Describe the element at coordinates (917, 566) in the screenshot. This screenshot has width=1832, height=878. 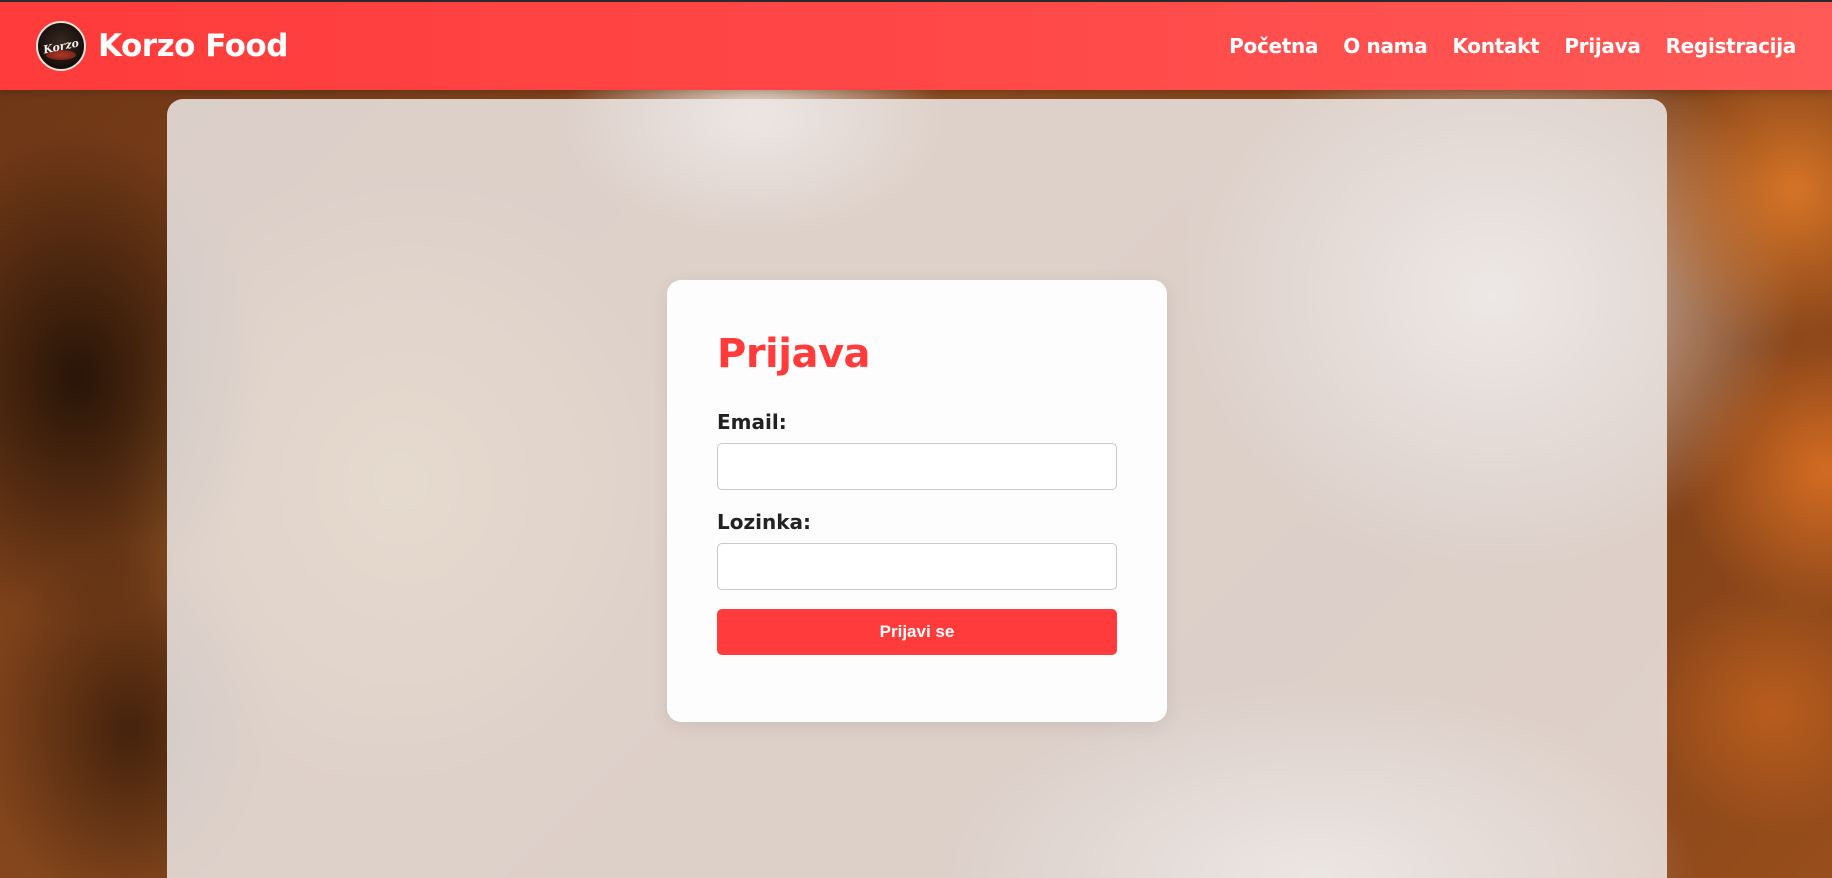
I see `password-input` at that location.